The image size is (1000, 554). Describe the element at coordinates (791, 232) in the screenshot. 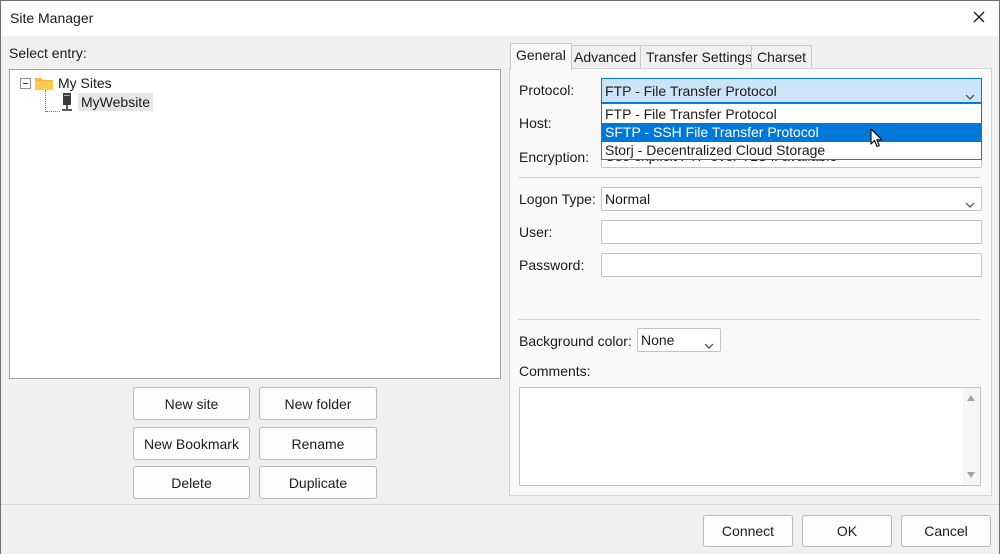

I see `user-input` at that location.